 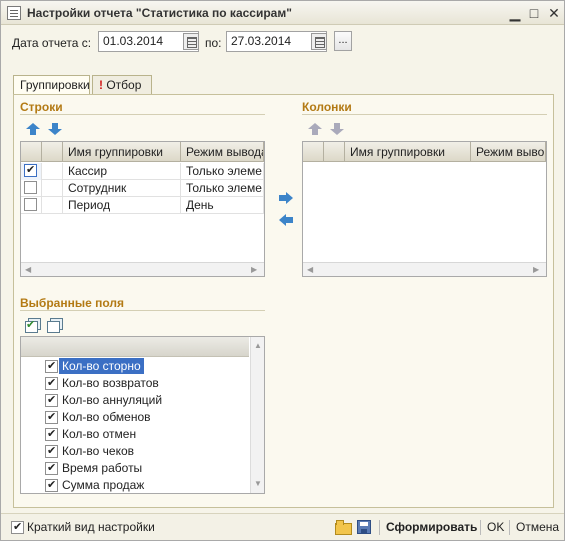 I want to click on field-label: Кол-во отмен, so click(x=99, y=434).